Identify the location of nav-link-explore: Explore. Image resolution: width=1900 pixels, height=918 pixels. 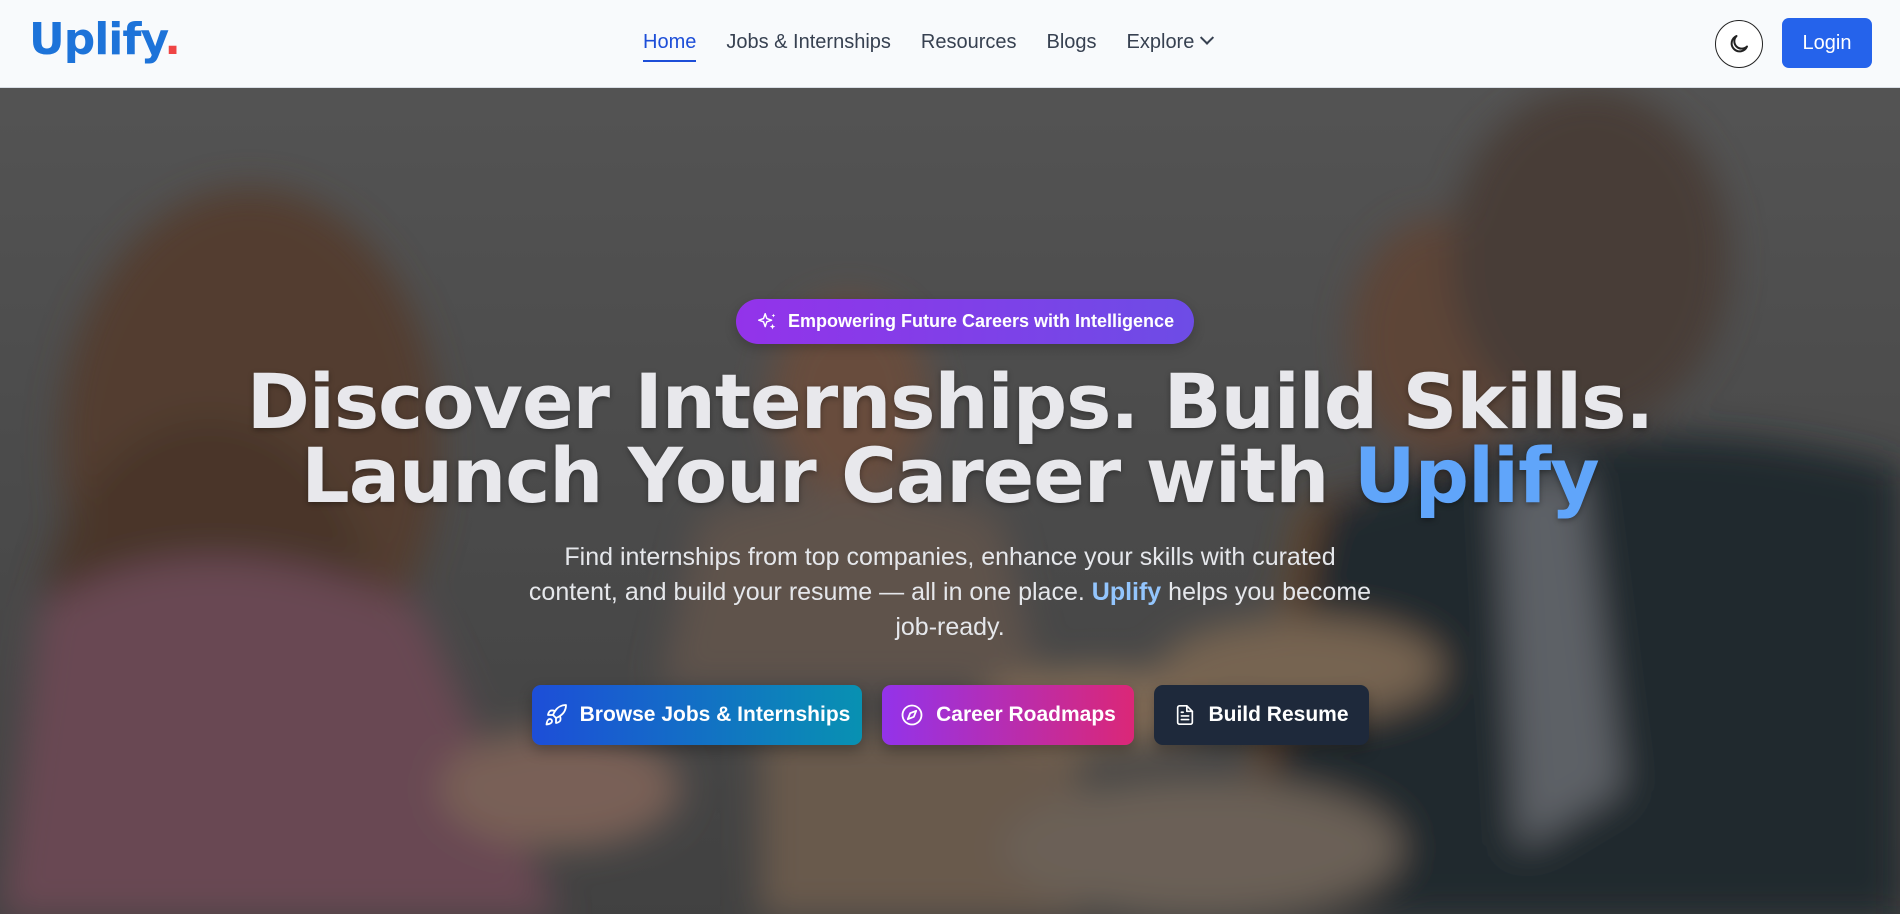
(1170, 44).